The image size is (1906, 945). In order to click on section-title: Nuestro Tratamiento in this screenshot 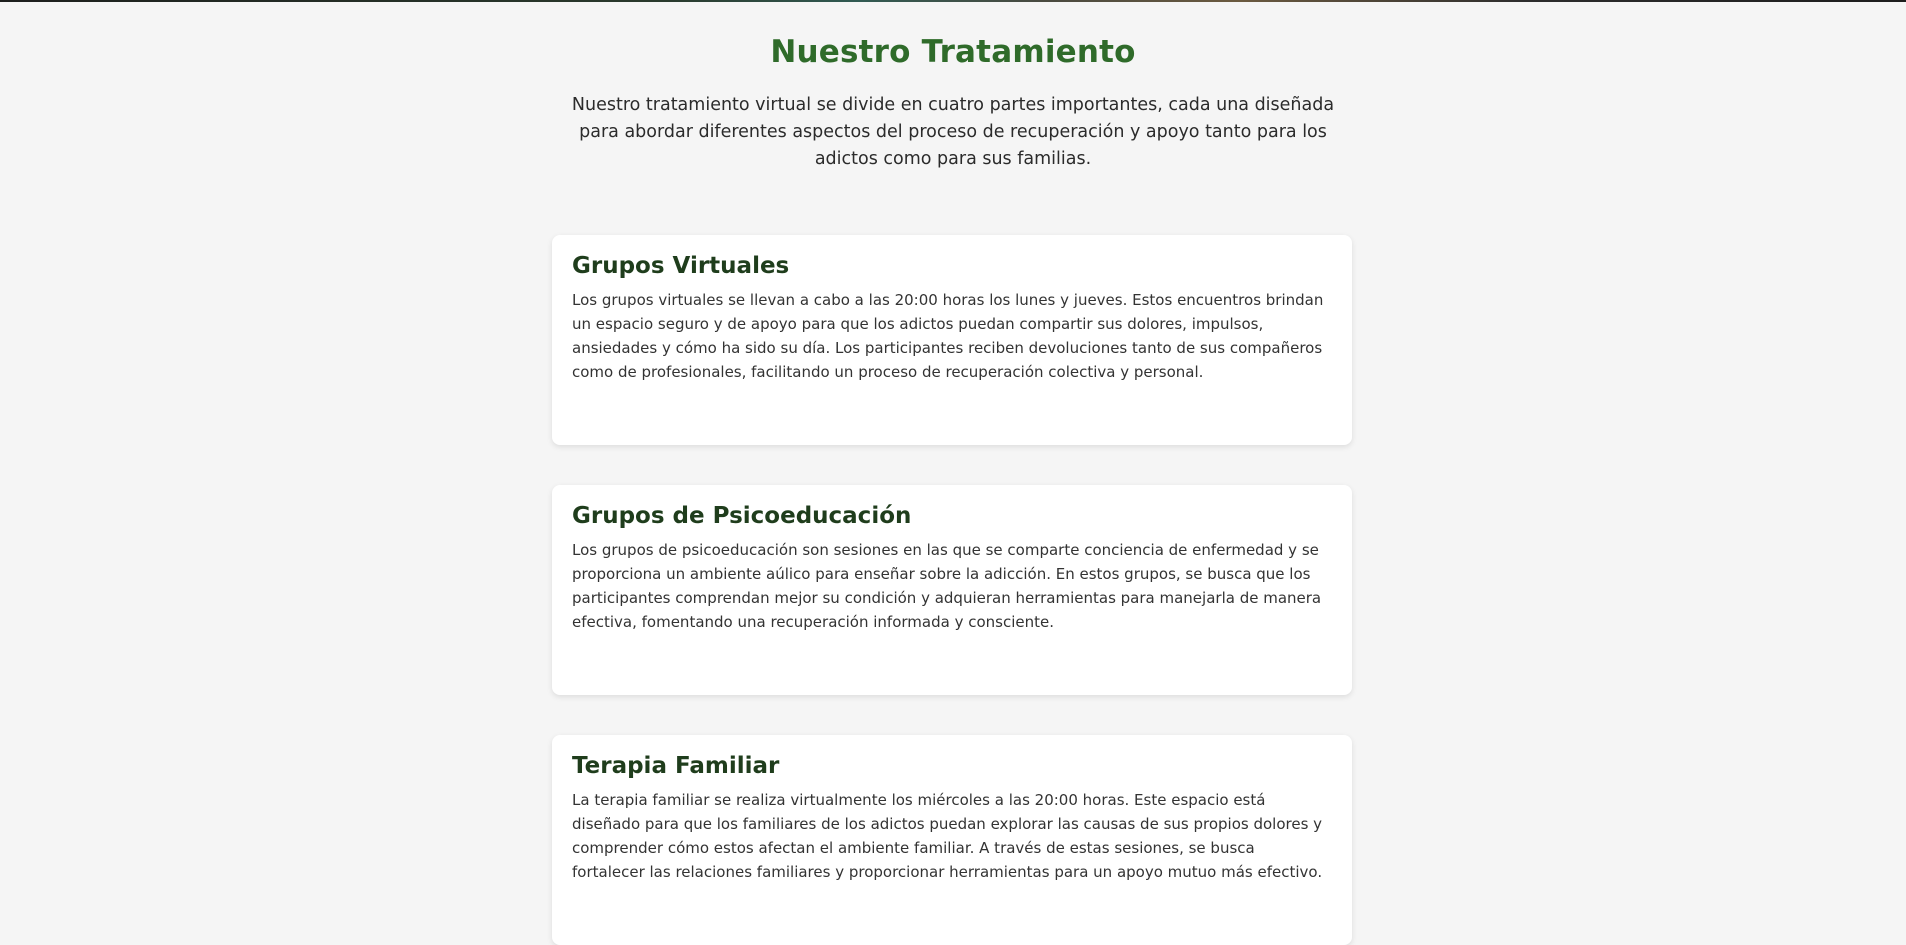, I will do `click(953, 52)`.